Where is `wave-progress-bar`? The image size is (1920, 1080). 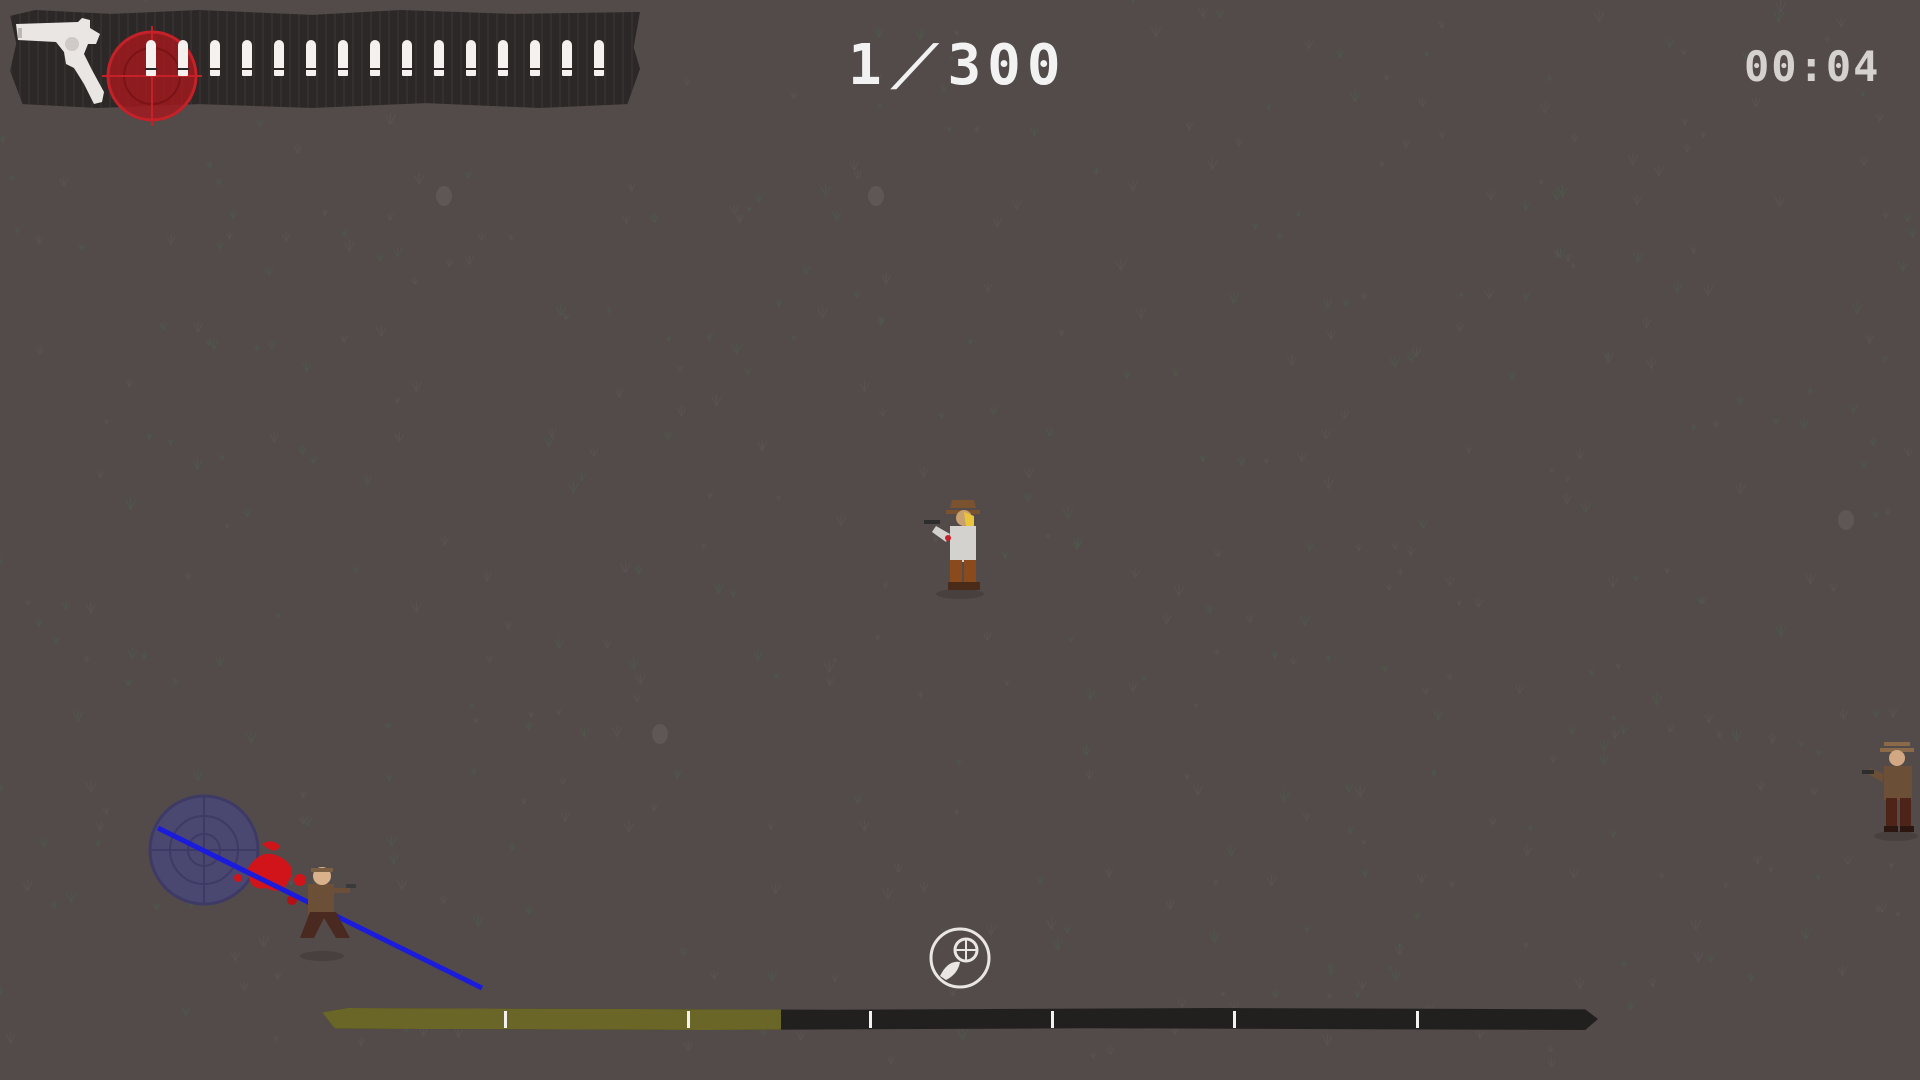 wave-progress-bar is located at coordinates (960, 1019).